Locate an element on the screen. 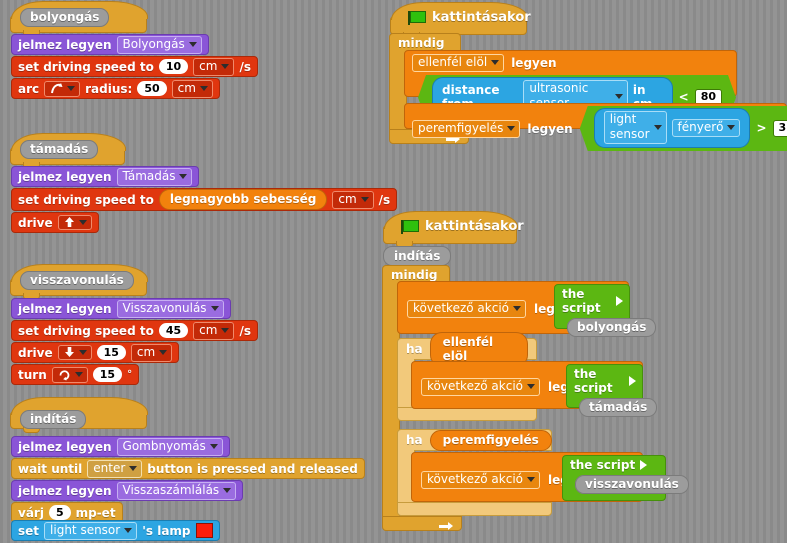 This screenshot has width=787, height=543. block-jelmez-legyen-3: jelmez legyen Visszavonulás is located at coordinates (121, 308).